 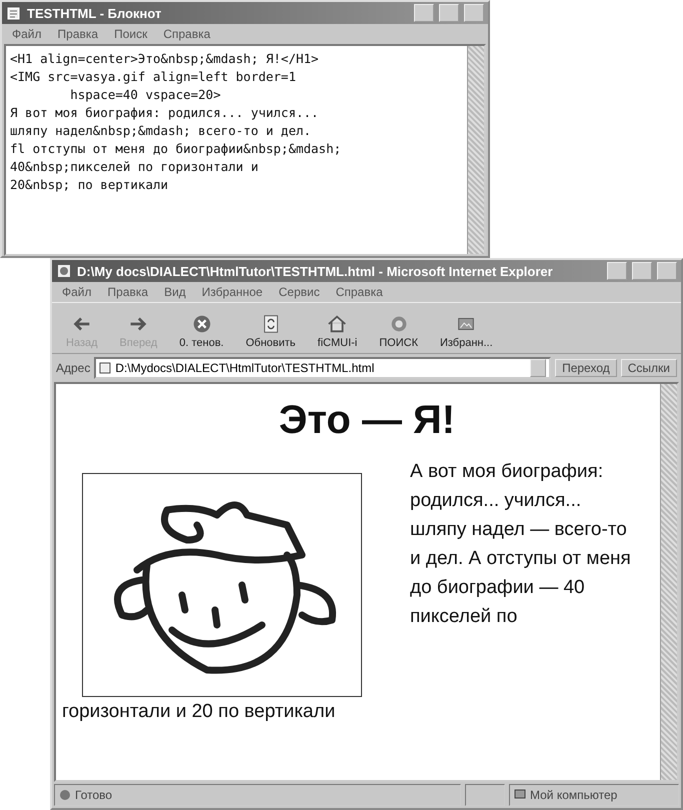 What do you see at coordinates (257, 795) in the screenshot?
I see `status-text: Готово` at bounding box center [257, 795].